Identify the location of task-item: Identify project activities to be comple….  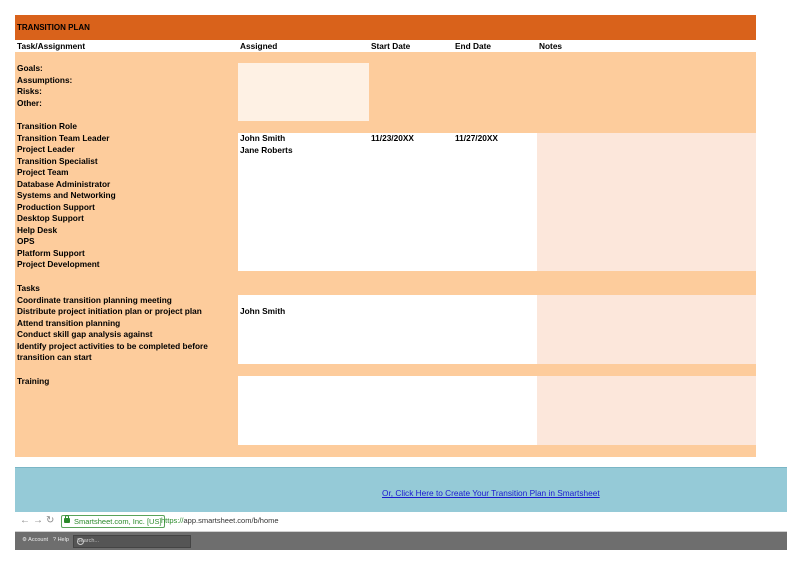
(112, 345).